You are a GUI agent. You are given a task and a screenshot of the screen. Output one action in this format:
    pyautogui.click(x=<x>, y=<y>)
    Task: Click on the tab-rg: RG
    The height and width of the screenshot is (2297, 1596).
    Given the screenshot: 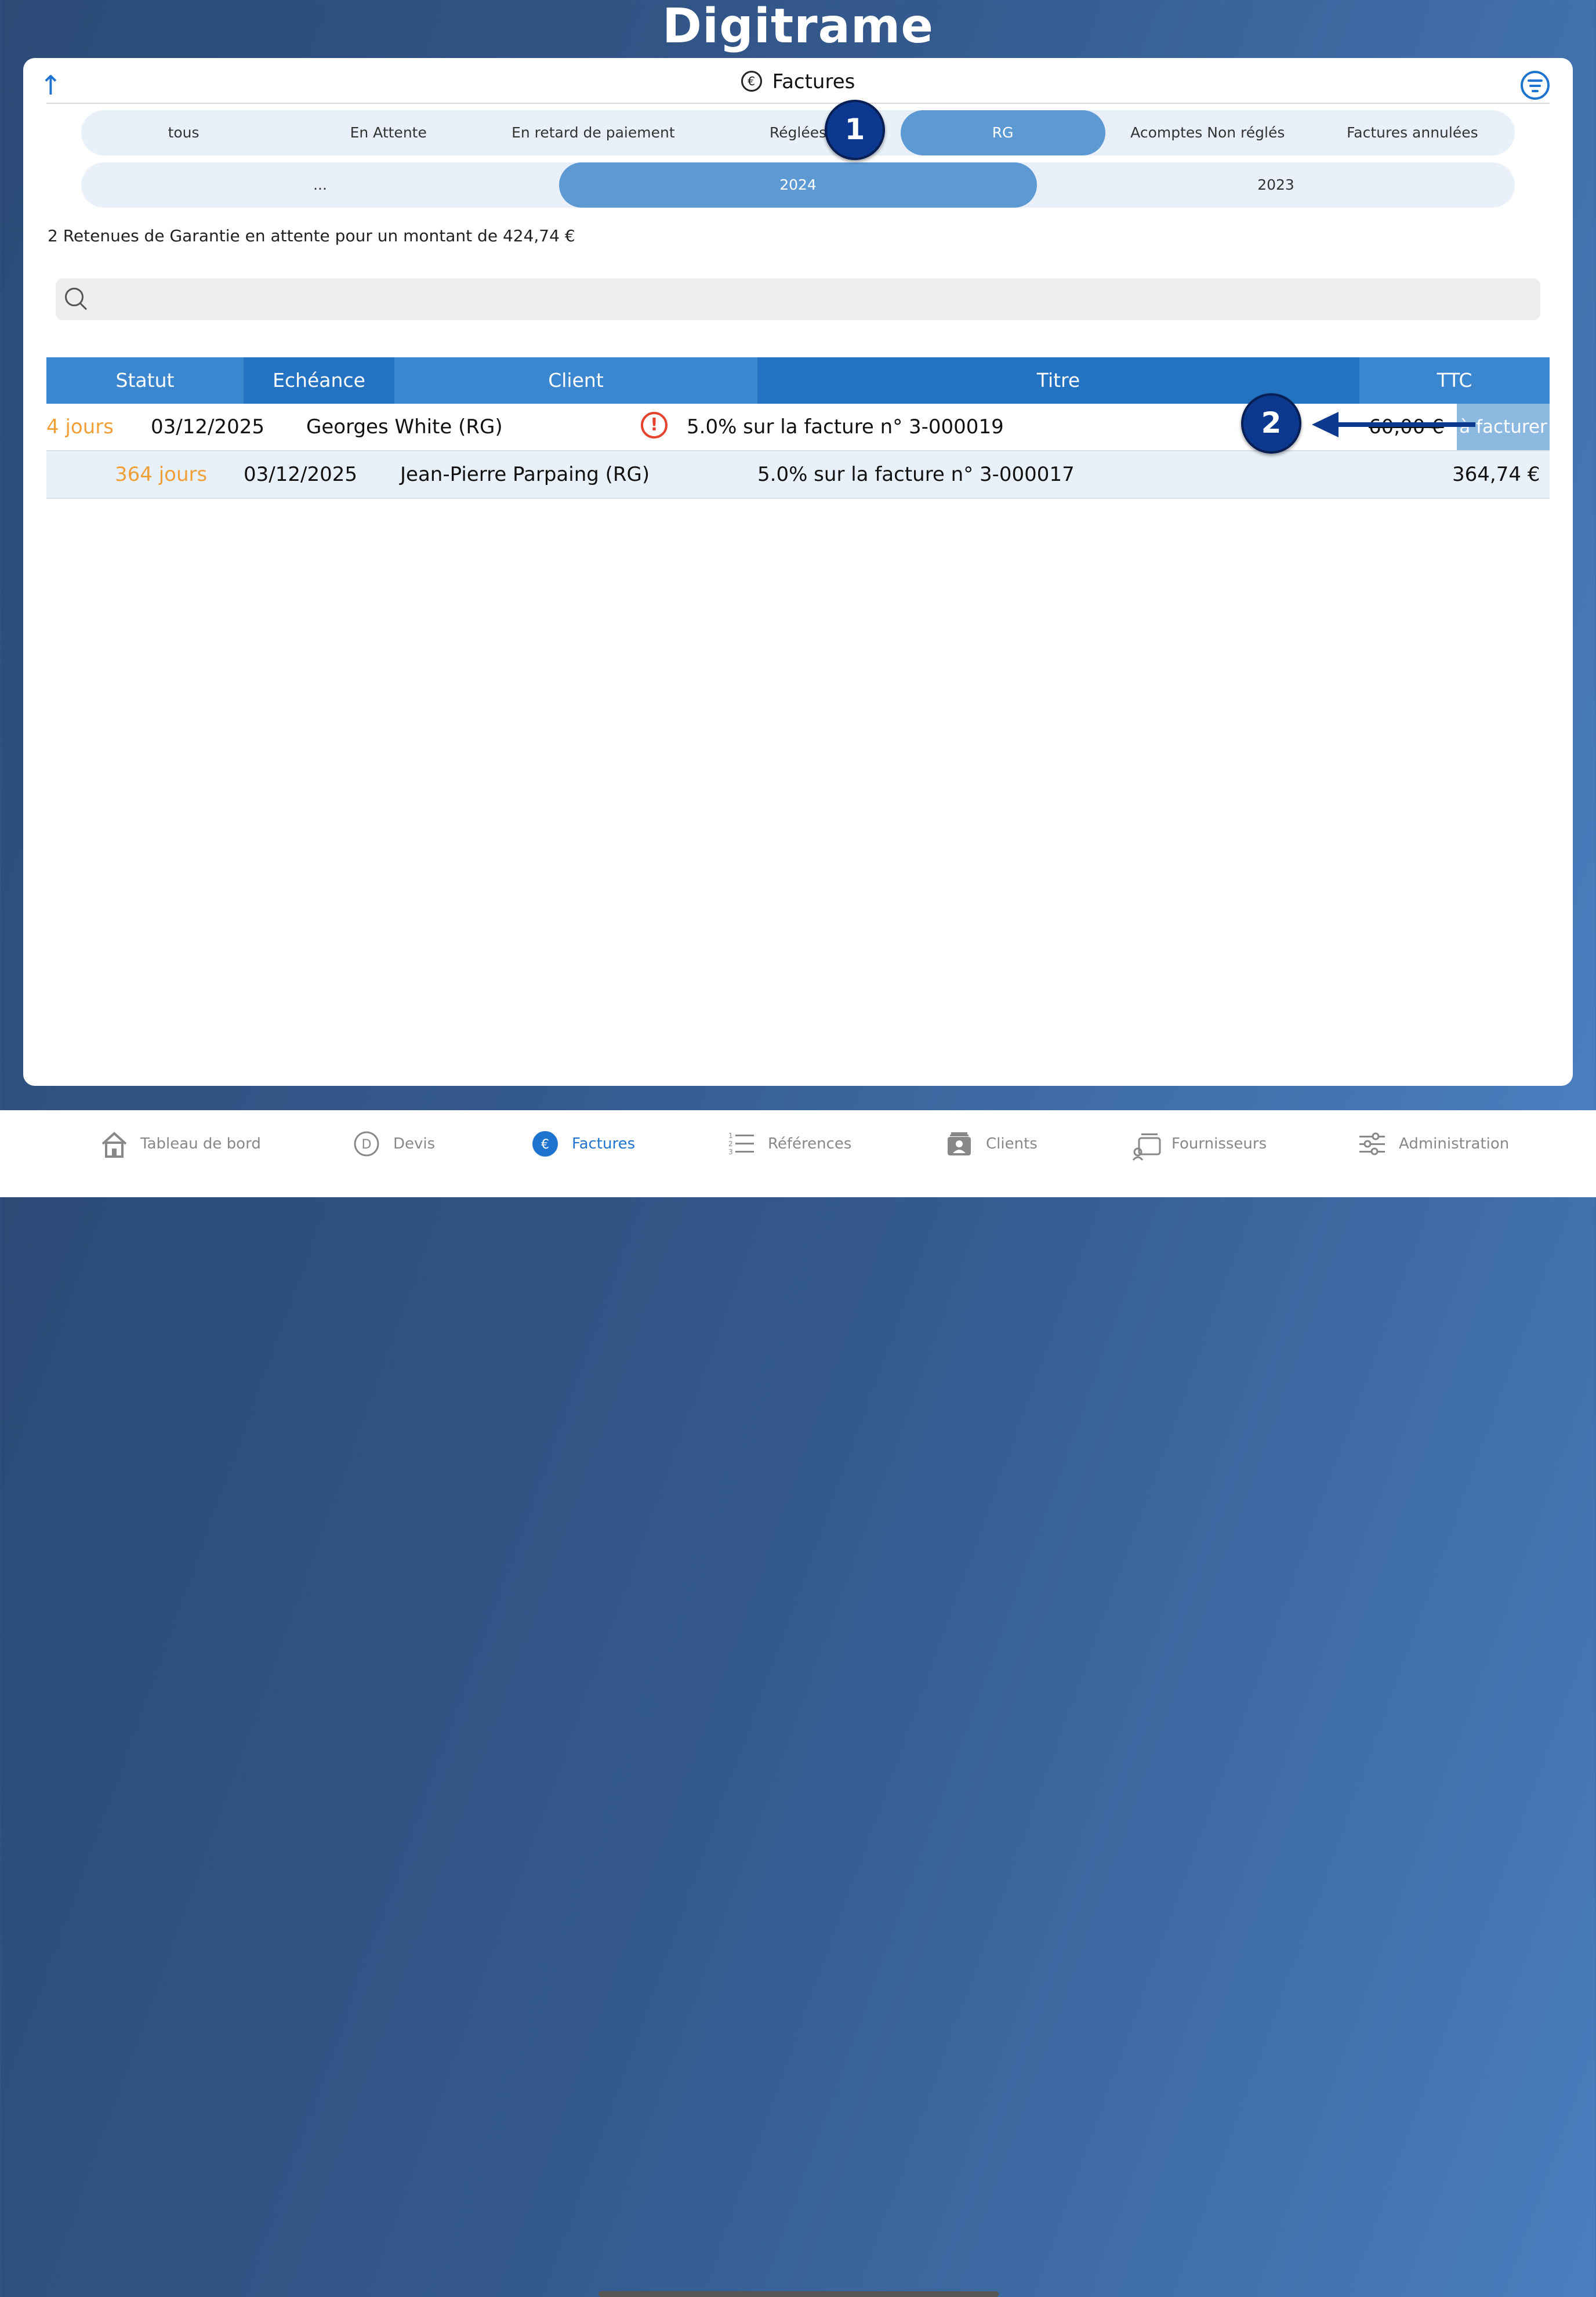 What is the action you would take?
    pyautogui.click(x=1002, y=132)
    